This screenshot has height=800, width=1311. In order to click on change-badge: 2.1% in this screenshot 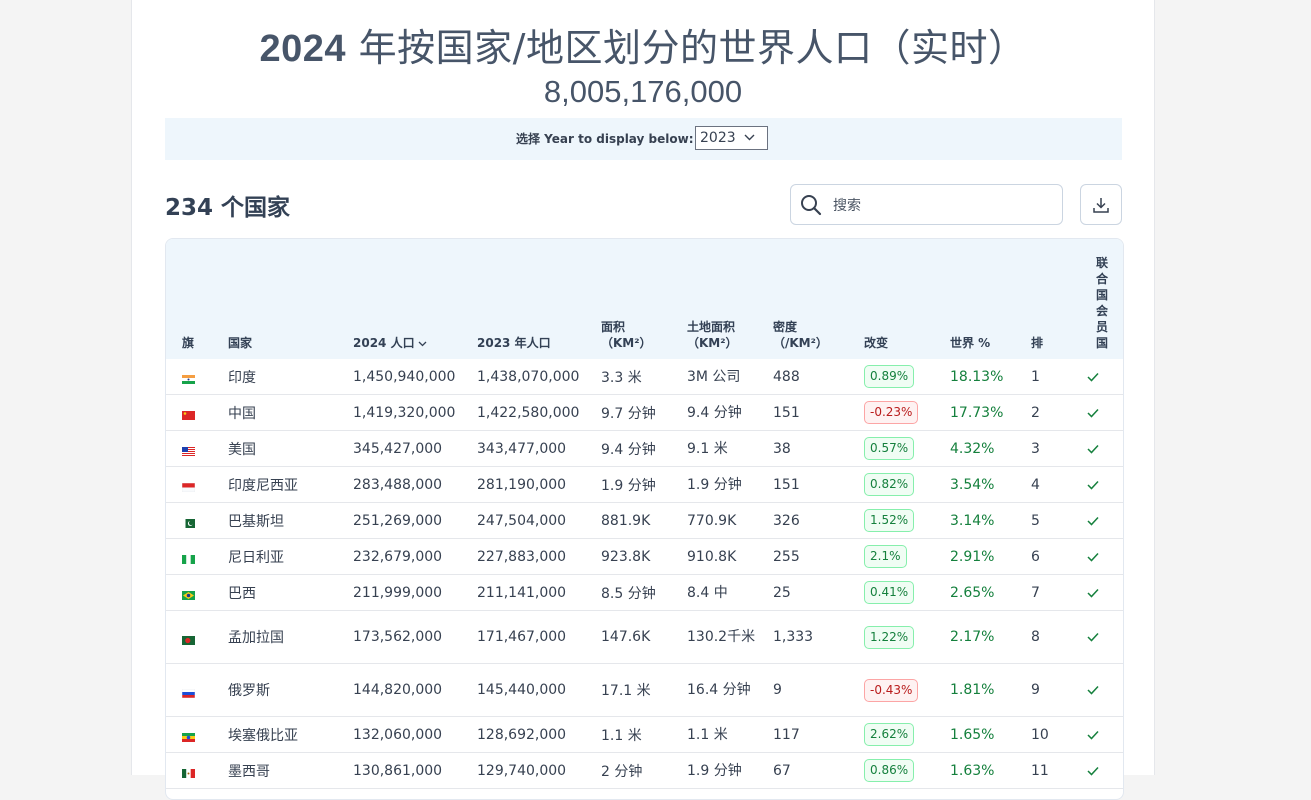, I will do `click(885, 556)`.